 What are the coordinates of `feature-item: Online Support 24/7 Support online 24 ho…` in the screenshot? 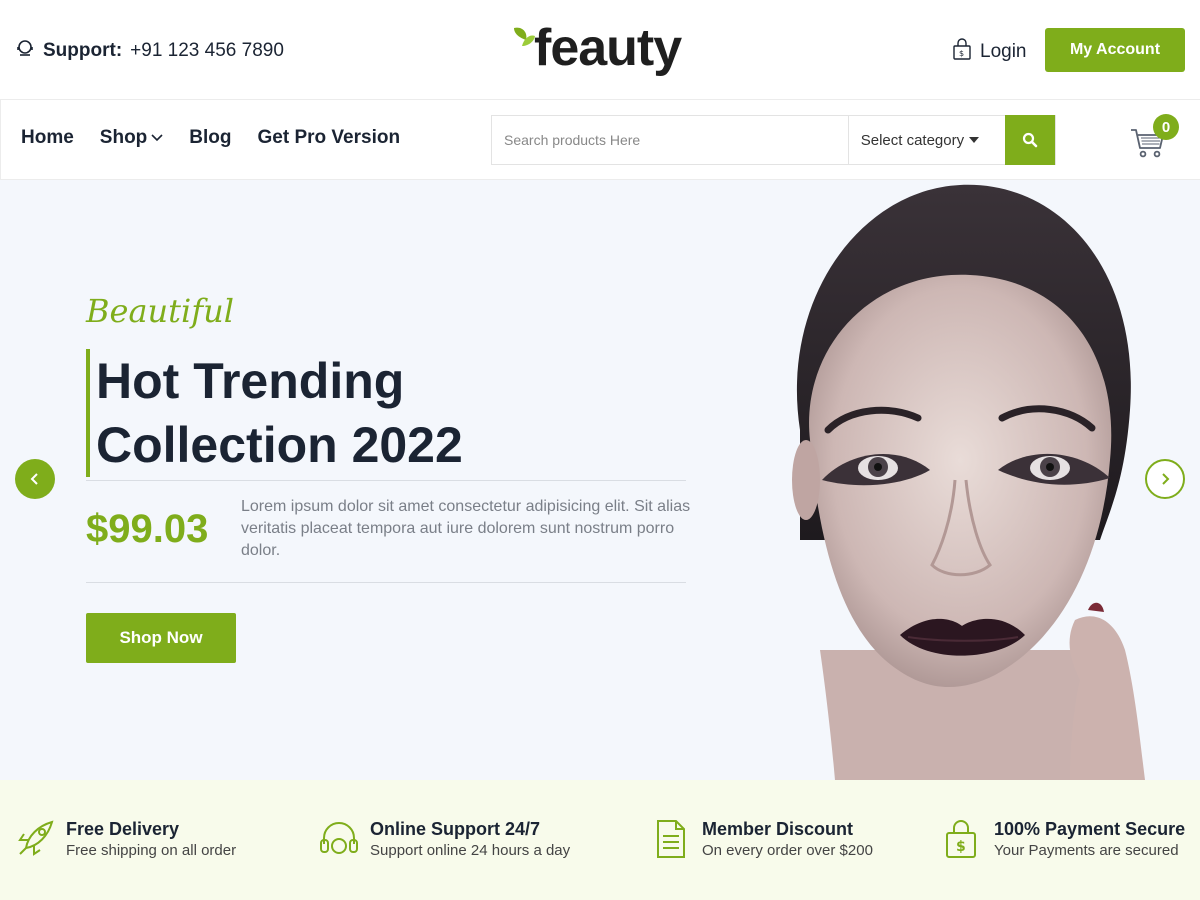 It's located at (444, 840).